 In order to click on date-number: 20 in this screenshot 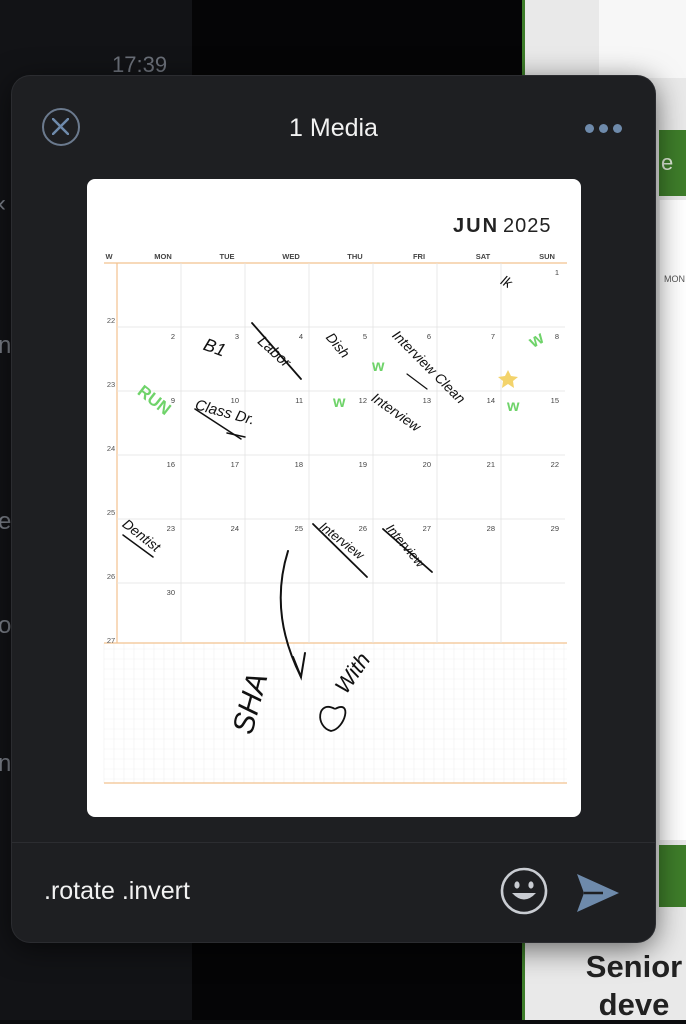, I will do `click(427, 464)`.